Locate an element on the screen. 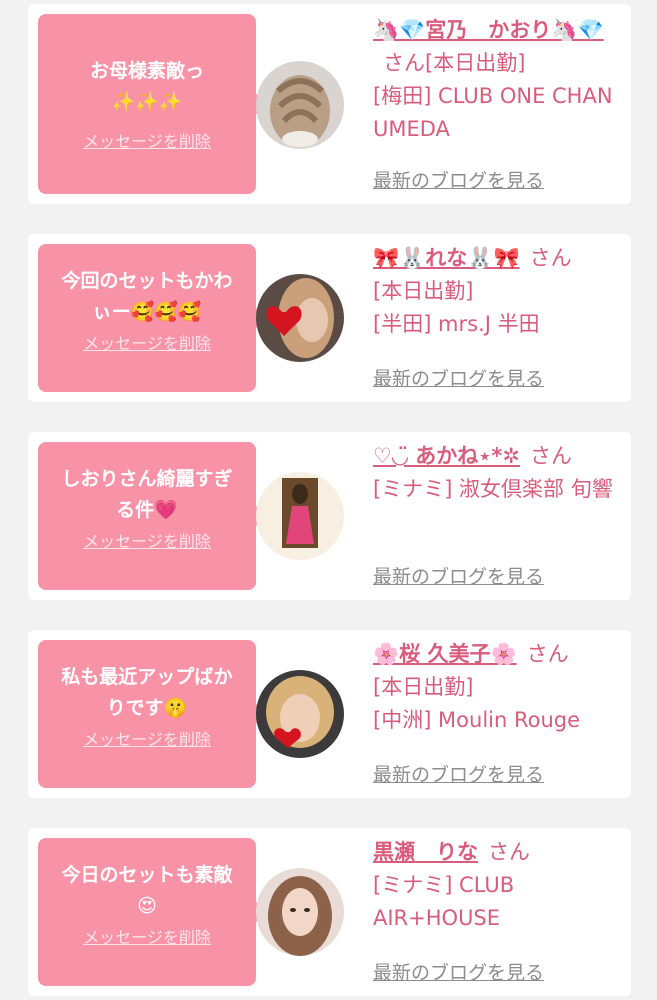  message-bubble: 私も最近アップばかりです🤫 メッセージを削除 is located at coordinates (152, 714).